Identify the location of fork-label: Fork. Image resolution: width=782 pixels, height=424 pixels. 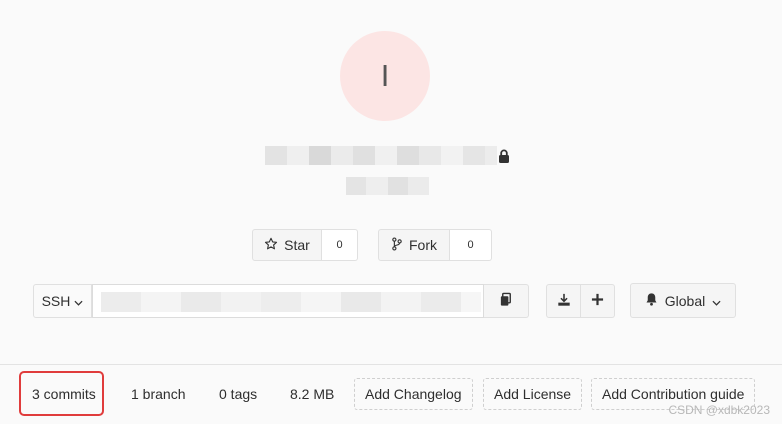
(423, 245).